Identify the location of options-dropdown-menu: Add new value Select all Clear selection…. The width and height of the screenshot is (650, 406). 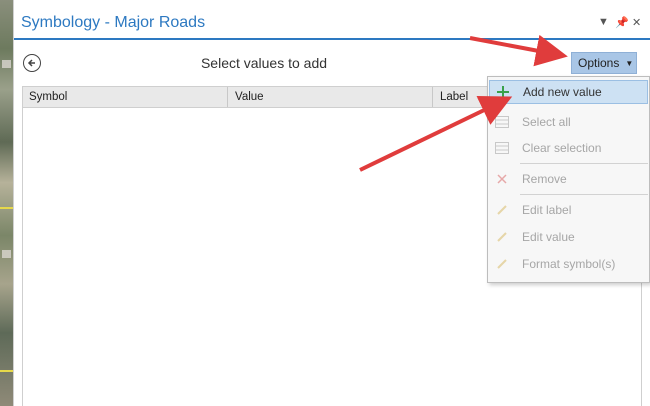
(568, 179).